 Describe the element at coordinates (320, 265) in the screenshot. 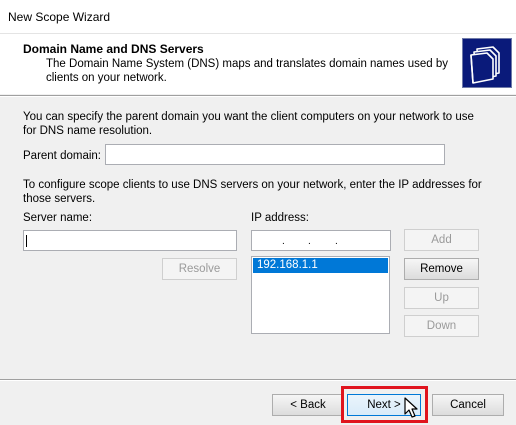

I see `list-item-ip: 192.168.1.1` at that location.